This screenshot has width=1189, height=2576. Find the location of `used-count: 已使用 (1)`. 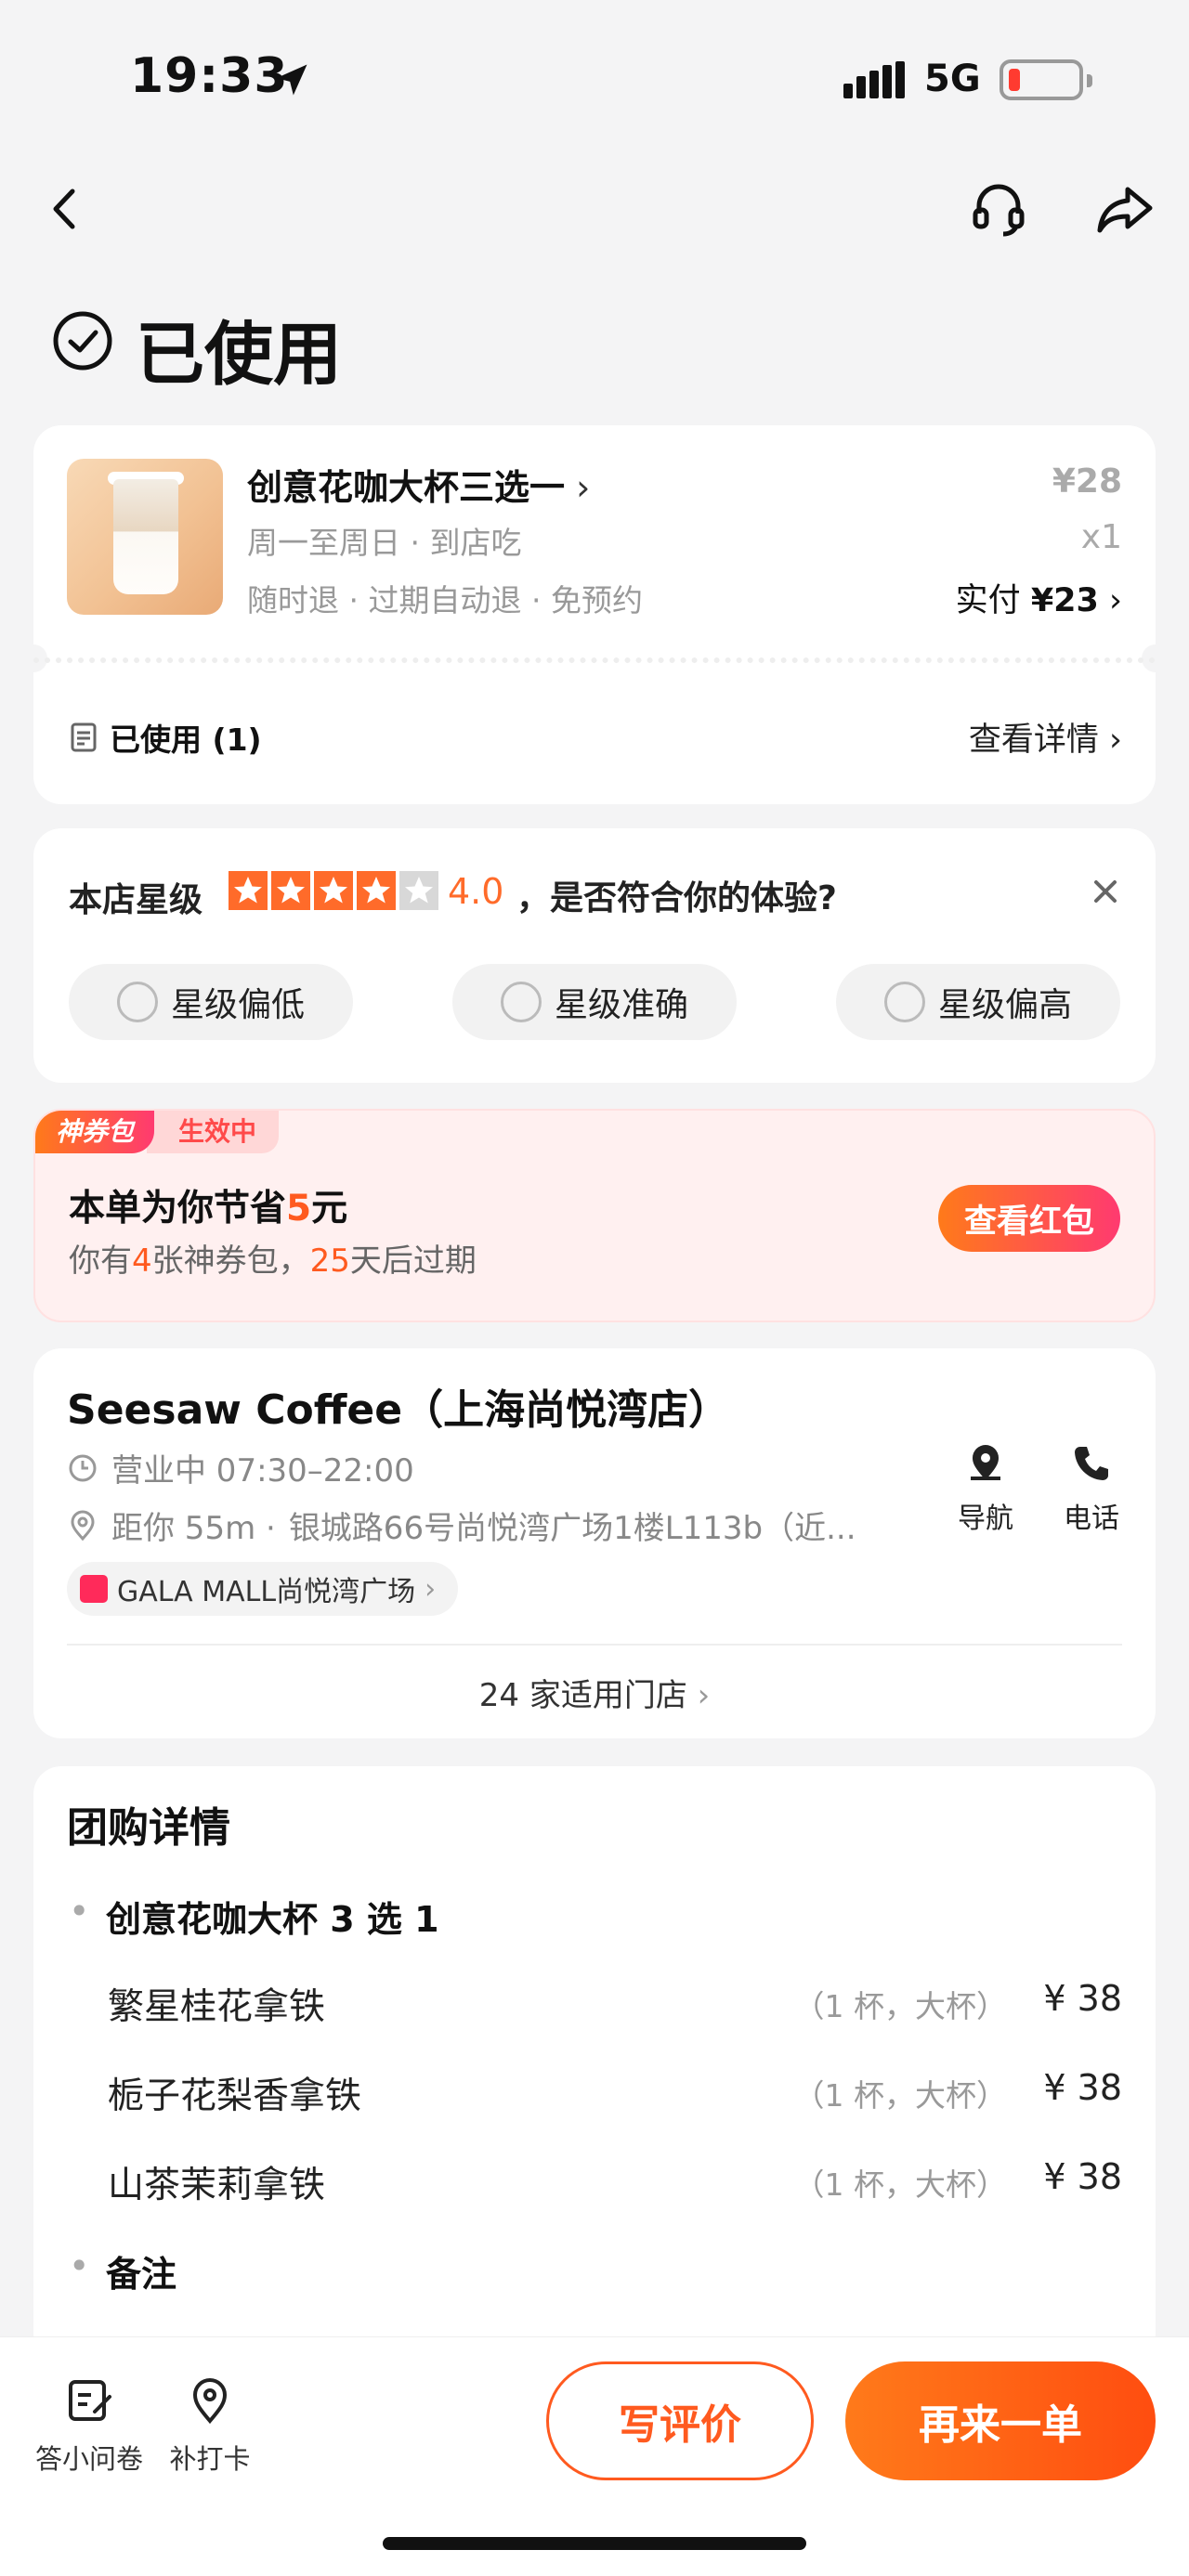

used-count: 已使用 (1) is located at coordinates (186, 740).